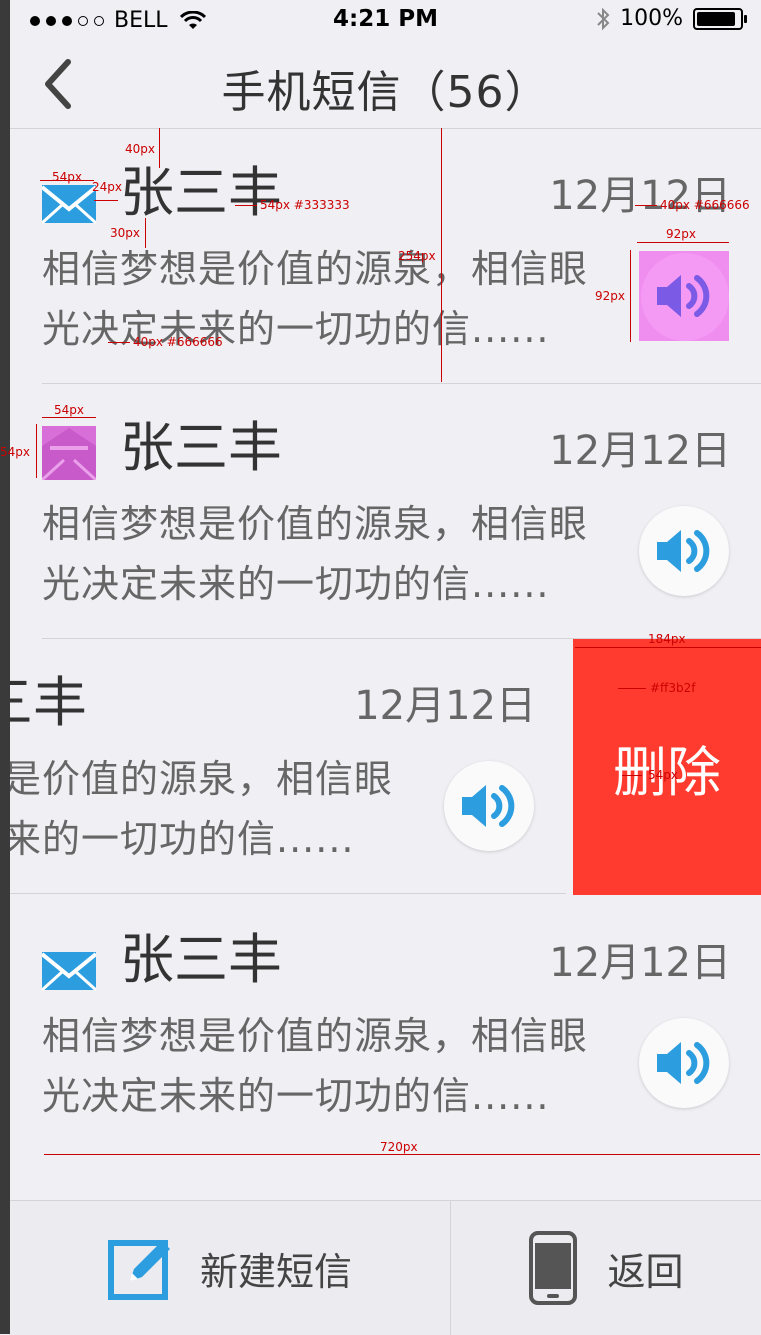 This screenshot has width=761, height=1335. I want to click on new-message-button: 新建短信, so click(230, 1268).